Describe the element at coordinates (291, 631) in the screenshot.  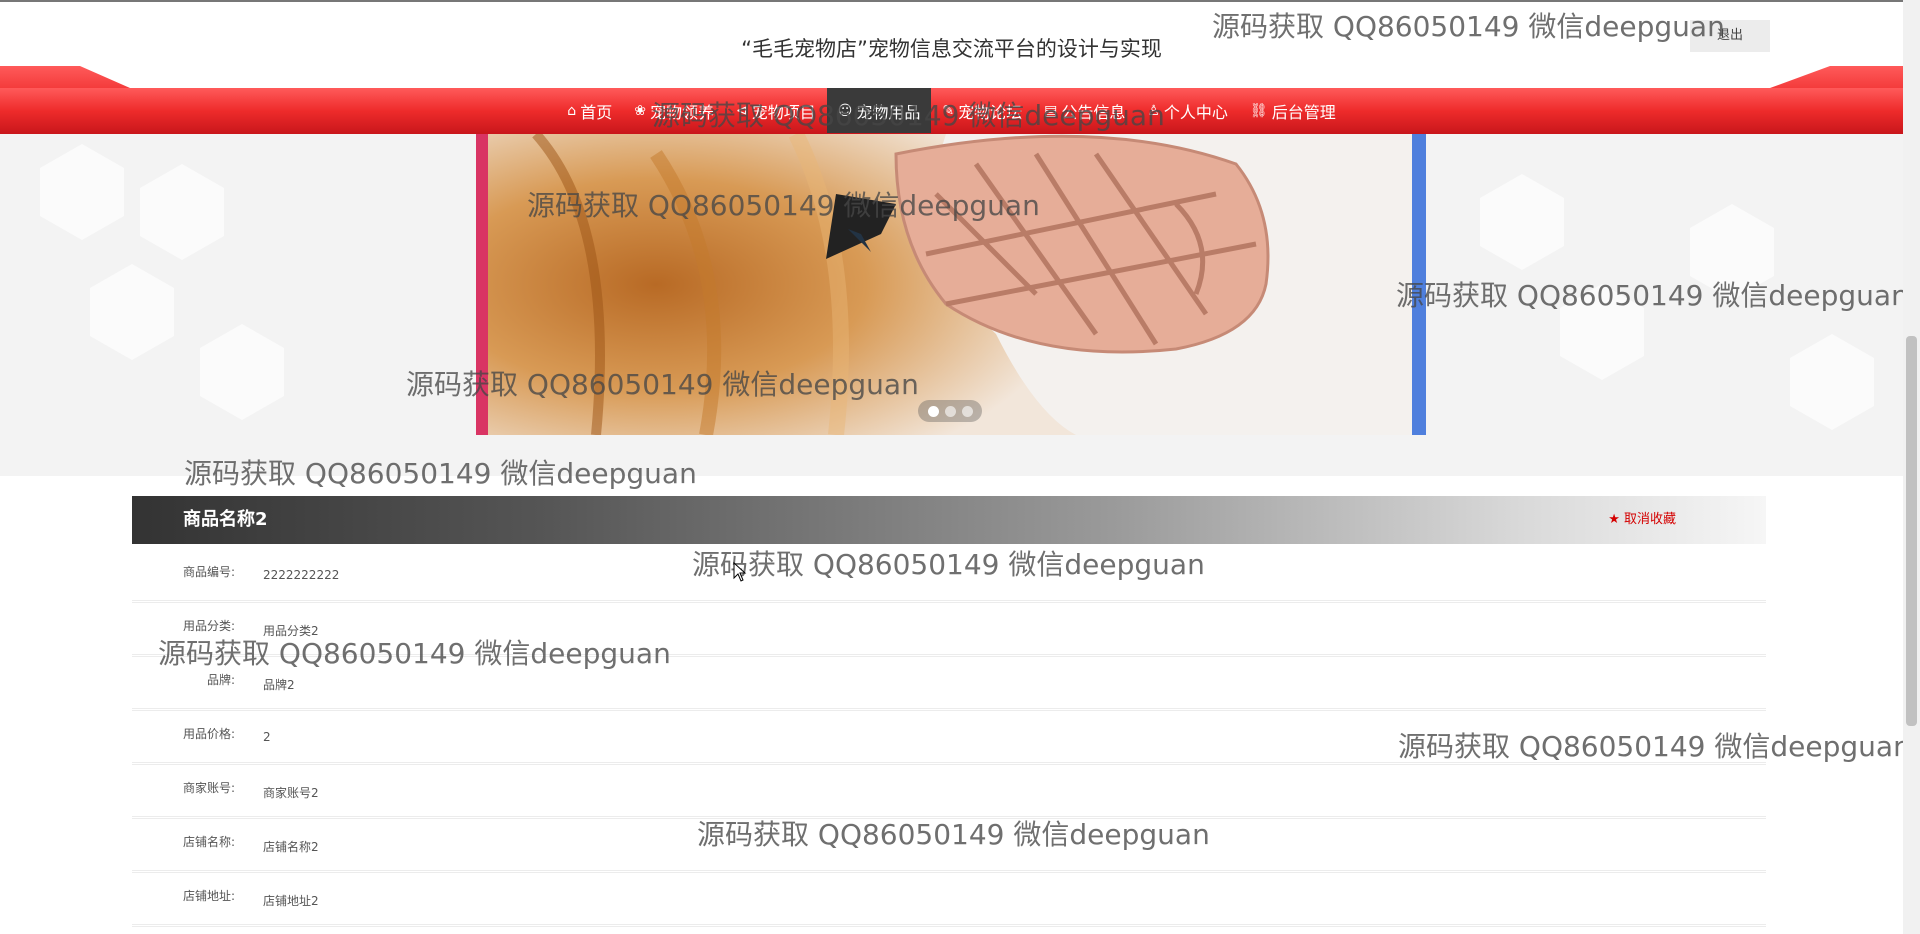
I see `field-value: 用品分类2` at that location.